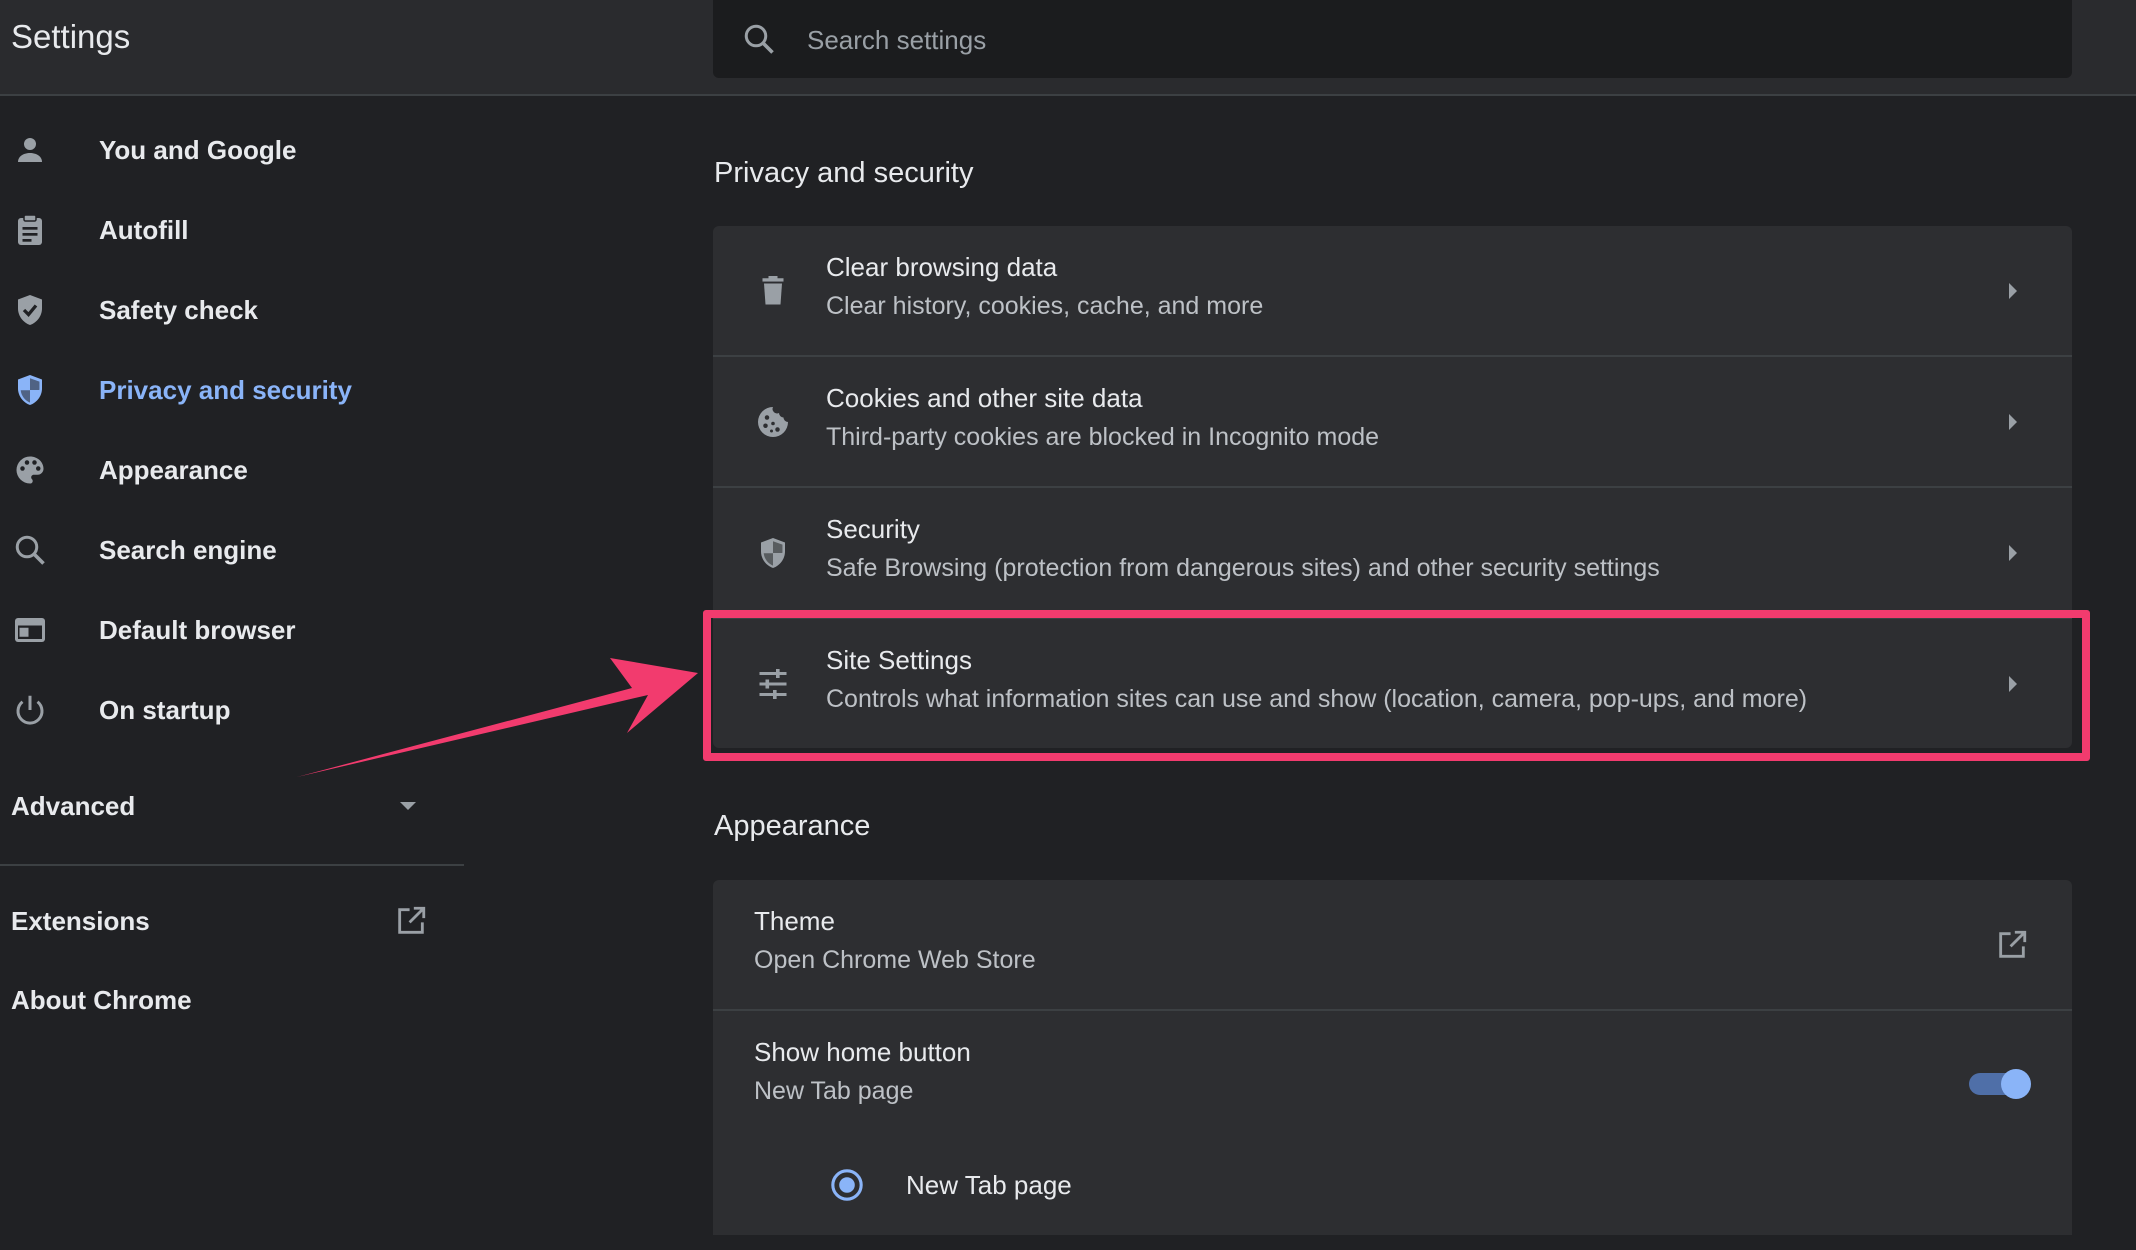 The image size is (2136, 1250). I want to click on sidebar-item-label: Privacy and security, so click(225, 389).